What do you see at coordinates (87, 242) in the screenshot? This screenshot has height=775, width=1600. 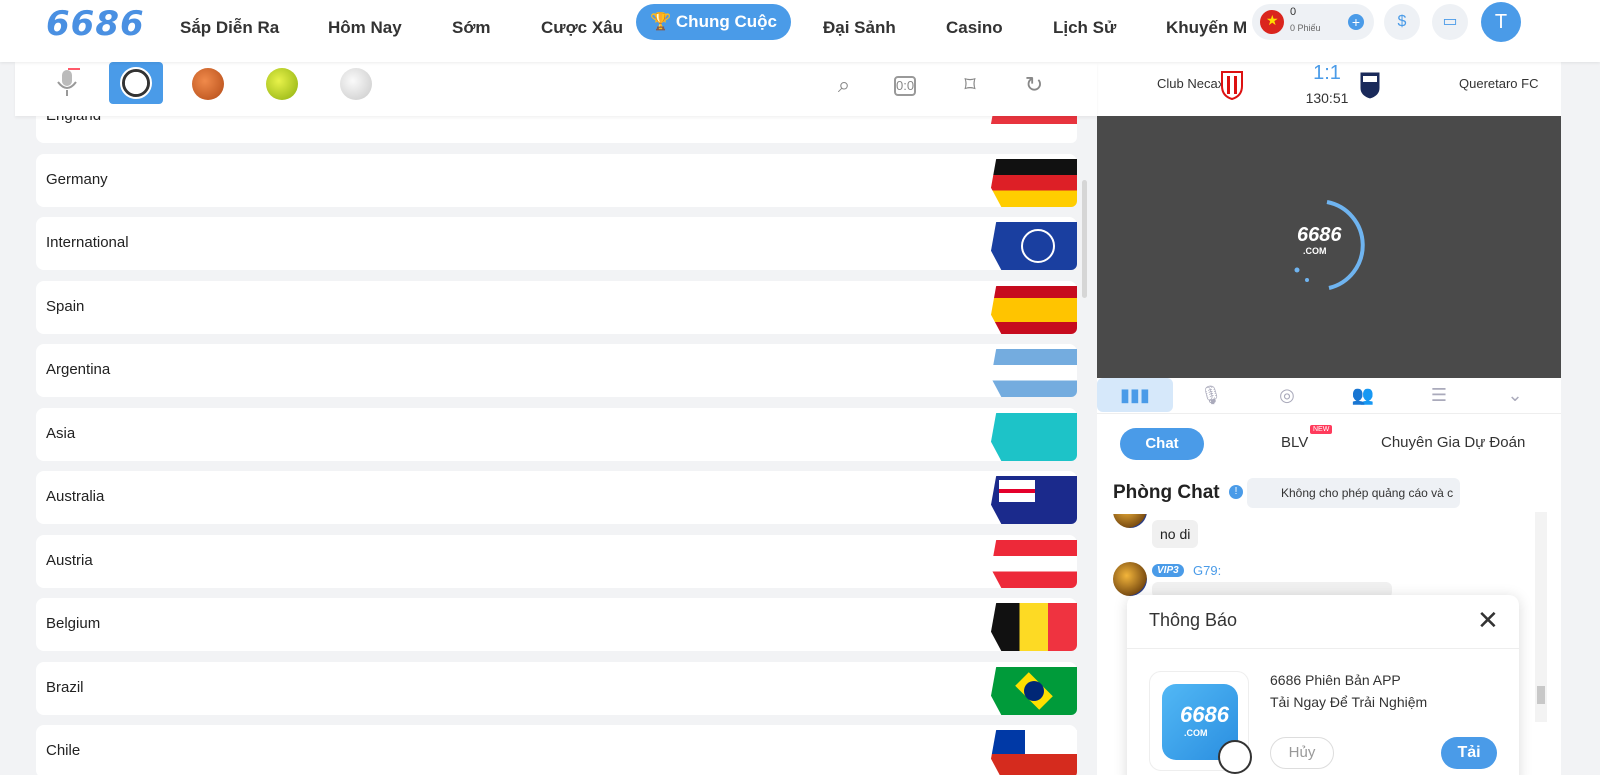 I see `league-name: International` at bounding box center [87, 242].